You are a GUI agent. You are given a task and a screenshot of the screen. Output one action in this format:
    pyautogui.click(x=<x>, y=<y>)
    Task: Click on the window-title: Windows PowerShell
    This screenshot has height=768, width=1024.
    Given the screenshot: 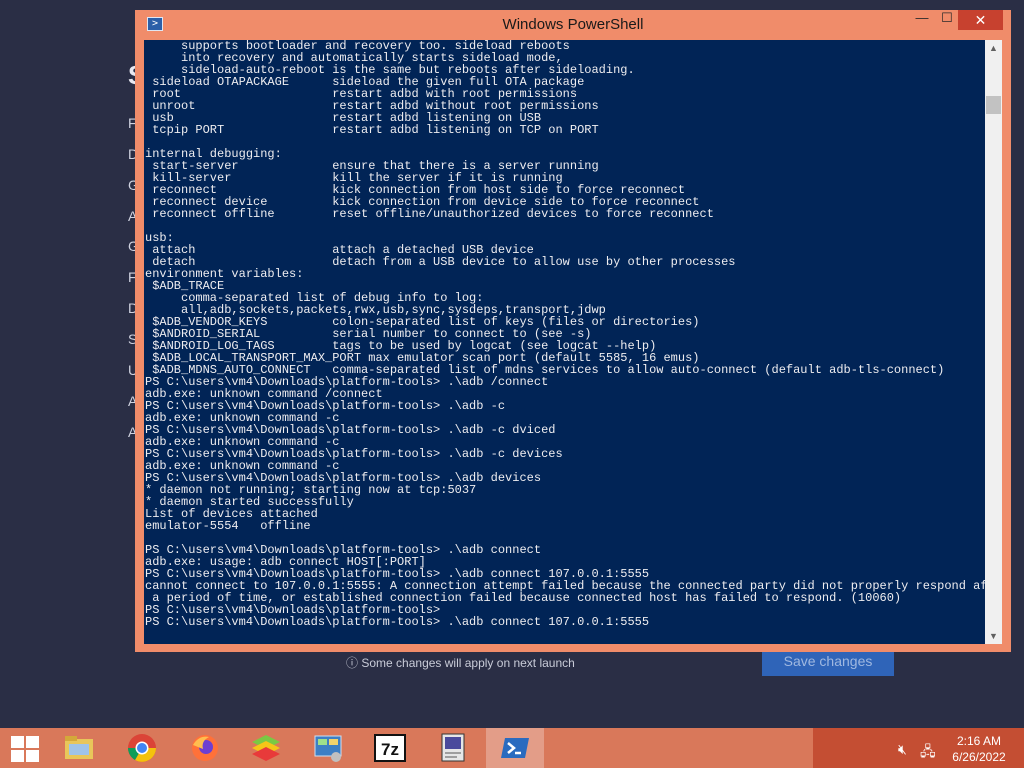 What is the action you would take?
    pyautogui.click(x=573, y=24)
    